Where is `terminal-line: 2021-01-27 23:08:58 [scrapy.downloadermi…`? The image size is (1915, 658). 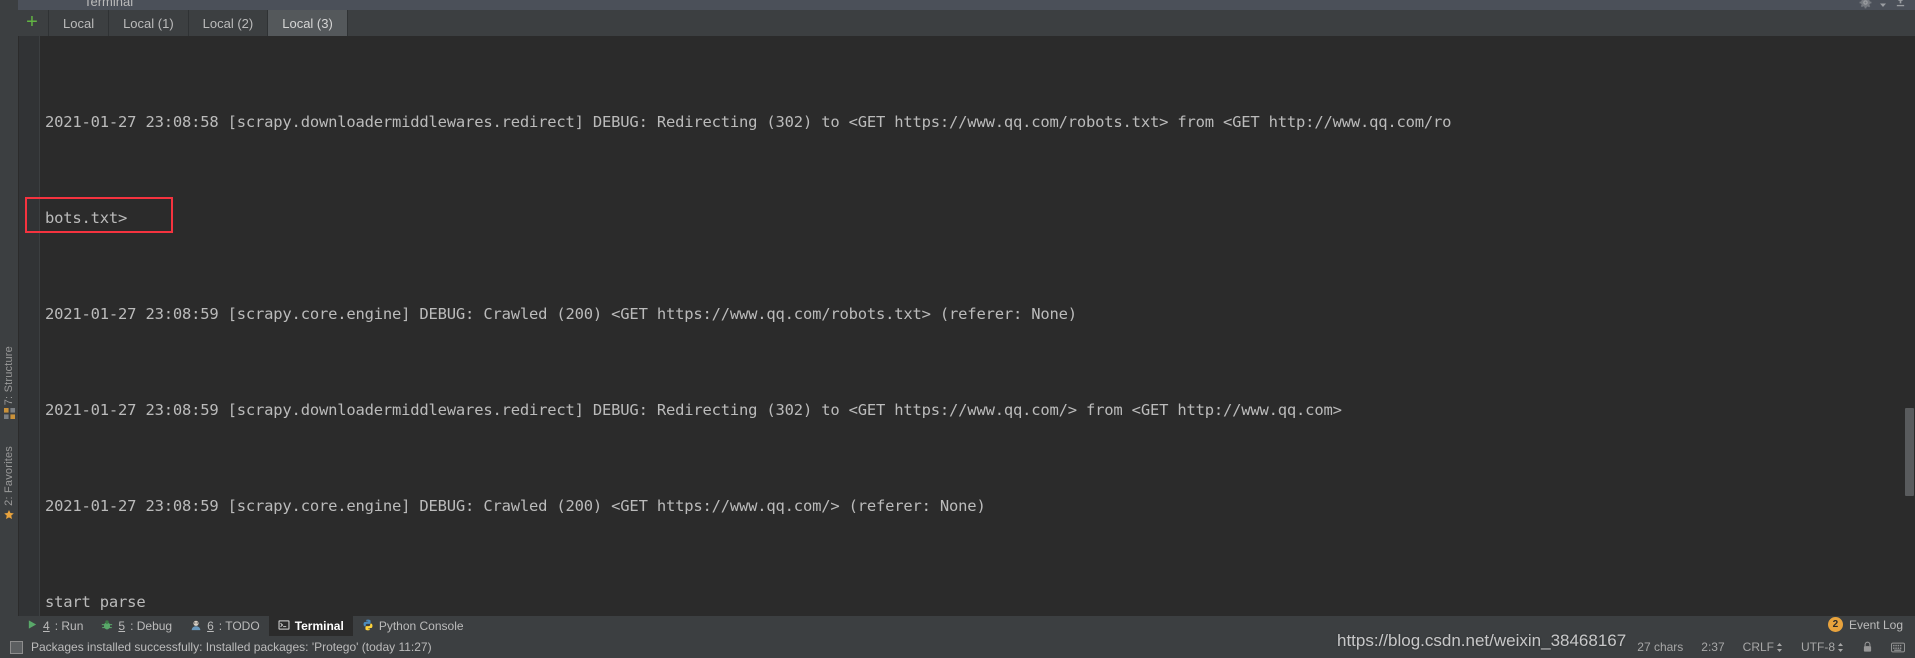
terminal-line: 2021-01-27 23:08:58 [scrapy.downloadermi… is located at coordinates (748, 122).